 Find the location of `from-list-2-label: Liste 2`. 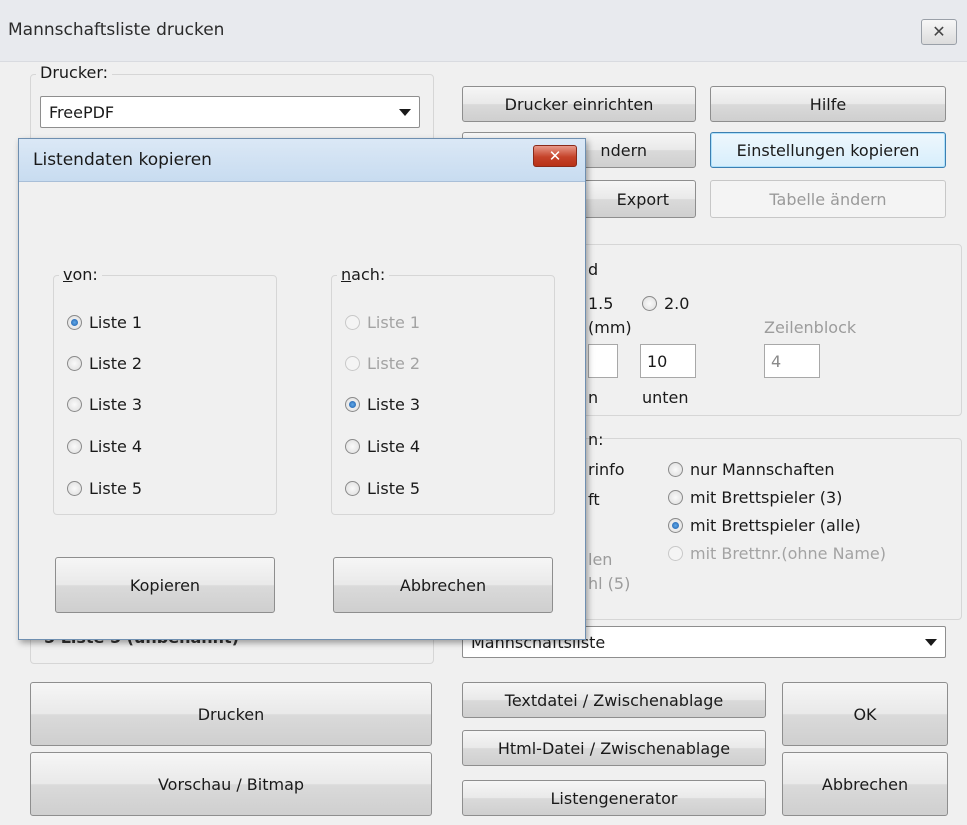

from-list-2-label: Liste 2 is located at coordinates (116, 363).